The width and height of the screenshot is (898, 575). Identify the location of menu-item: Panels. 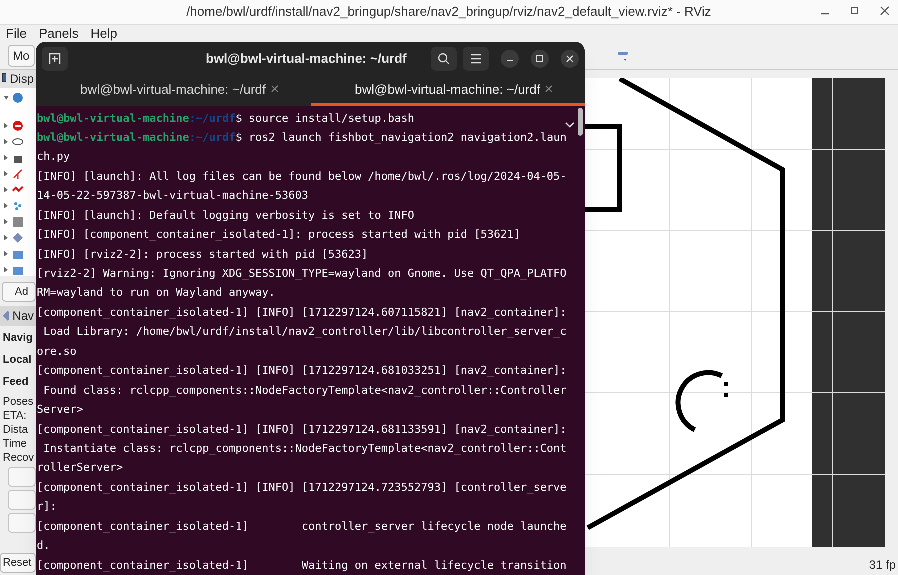
(58, 33).